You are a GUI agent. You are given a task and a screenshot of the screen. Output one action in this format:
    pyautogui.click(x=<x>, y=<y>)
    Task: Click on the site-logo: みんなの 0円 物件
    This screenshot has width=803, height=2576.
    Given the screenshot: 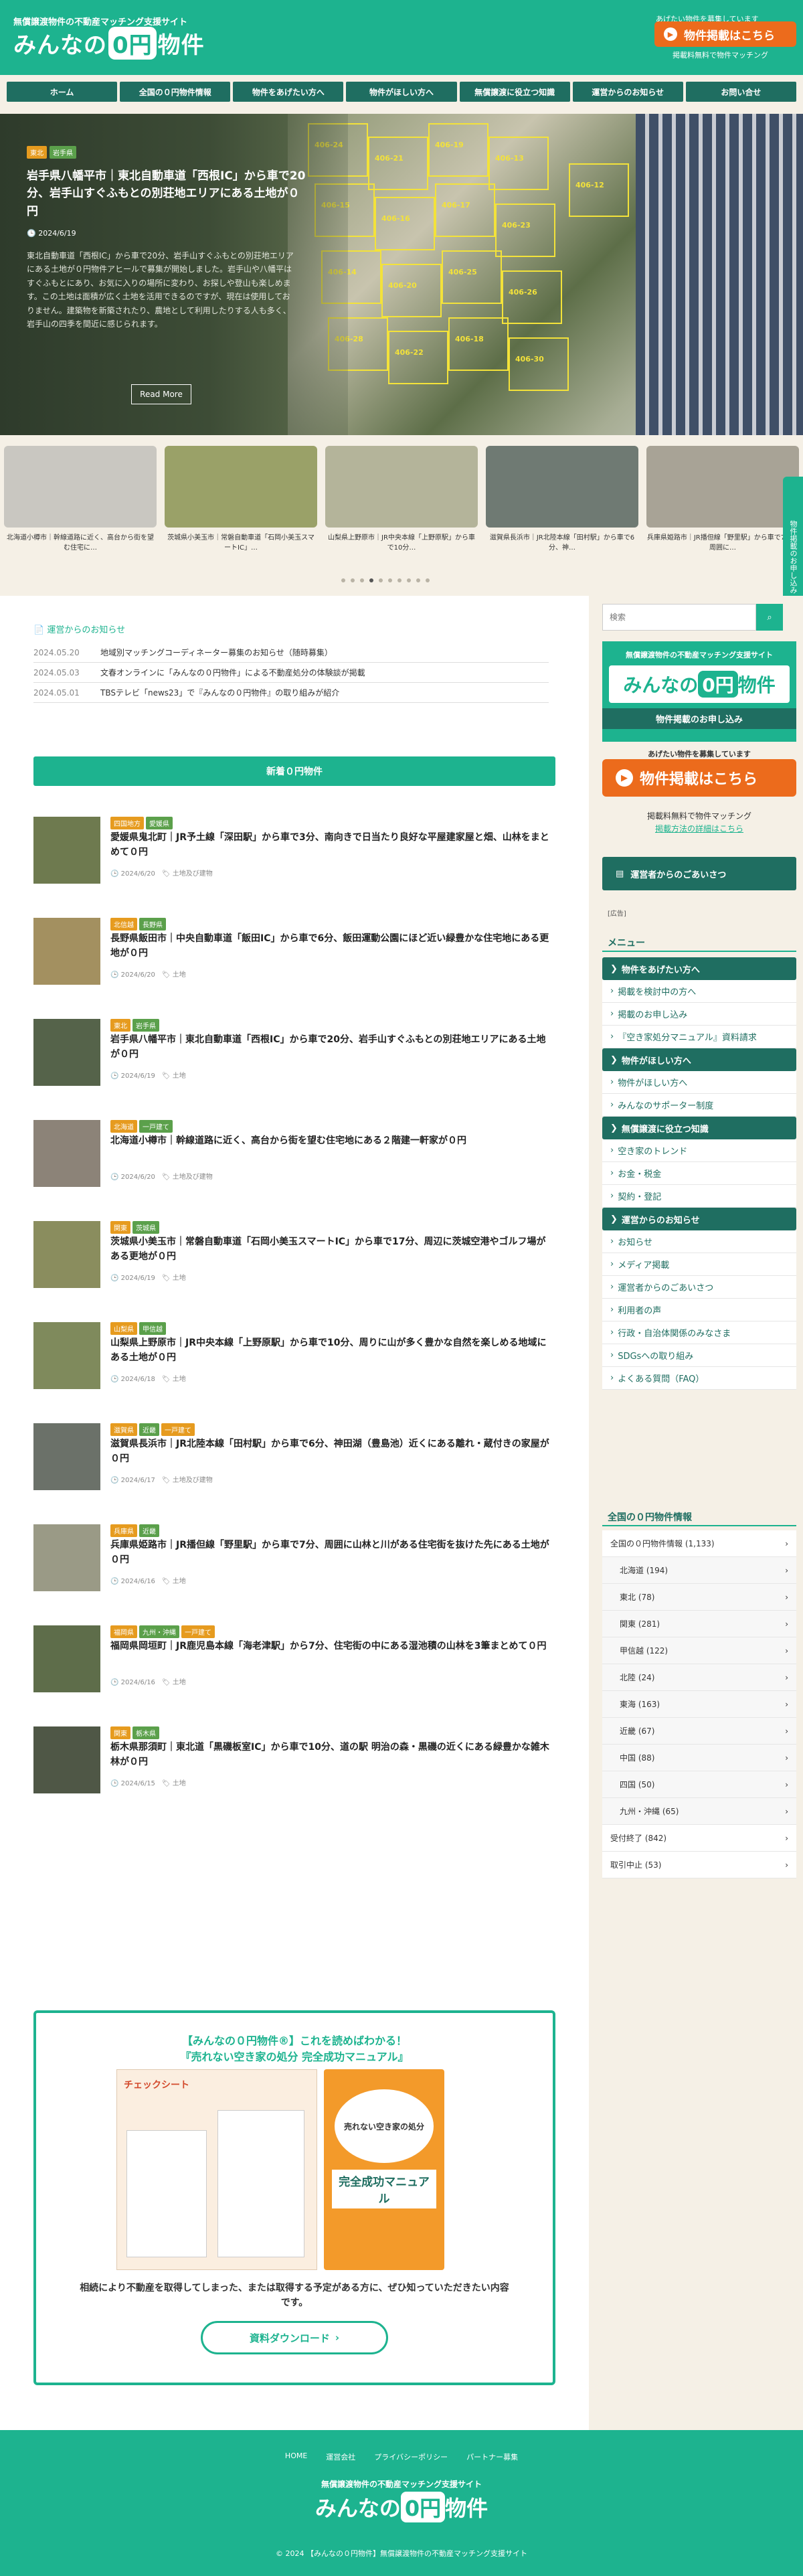 What is the action you would take?
    pyautogui.click(x=109, y=44)
    